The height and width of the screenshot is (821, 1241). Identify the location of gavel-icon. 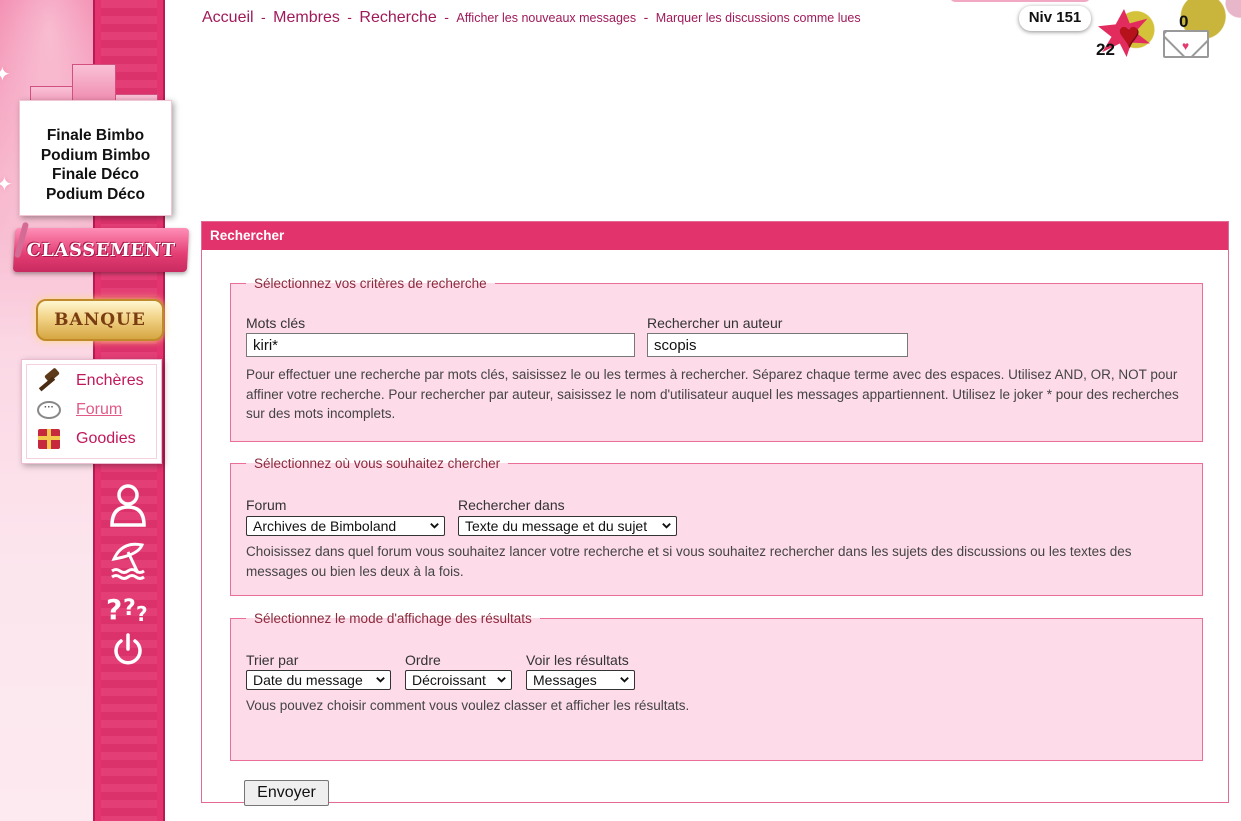
(49, 379).